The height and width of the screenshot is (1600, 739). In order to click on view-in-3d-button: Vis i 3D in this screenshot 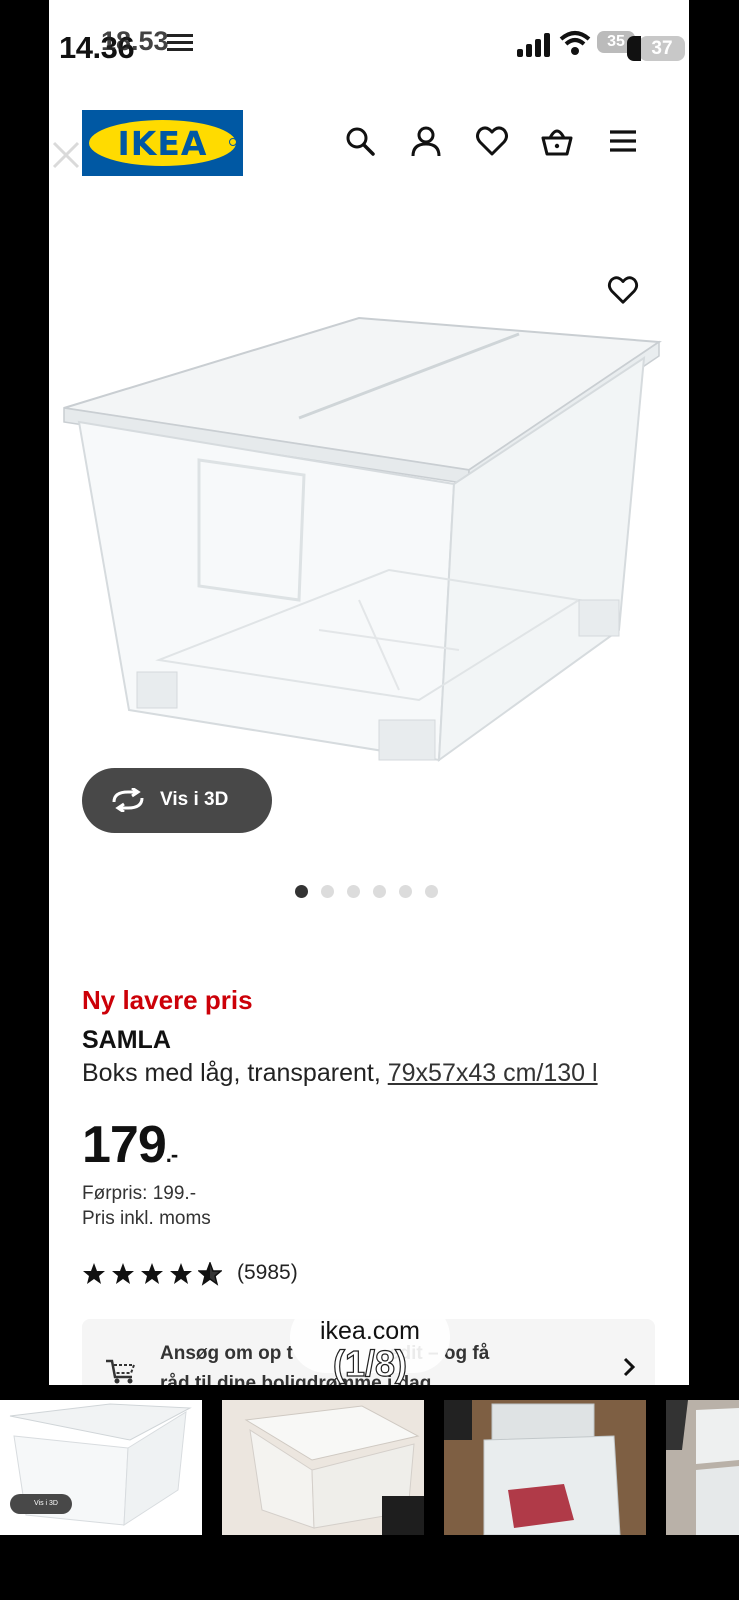, I will do `click(177, 800)`.